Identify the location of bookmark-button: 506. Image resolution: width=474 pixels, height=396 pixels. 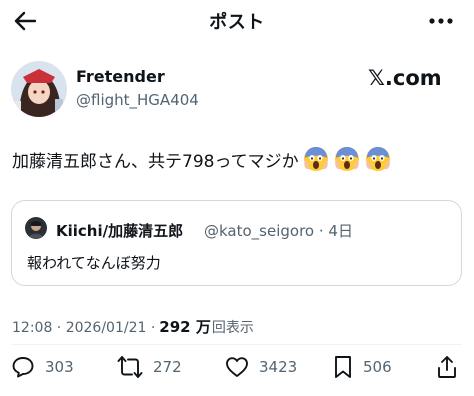
(362, 367).